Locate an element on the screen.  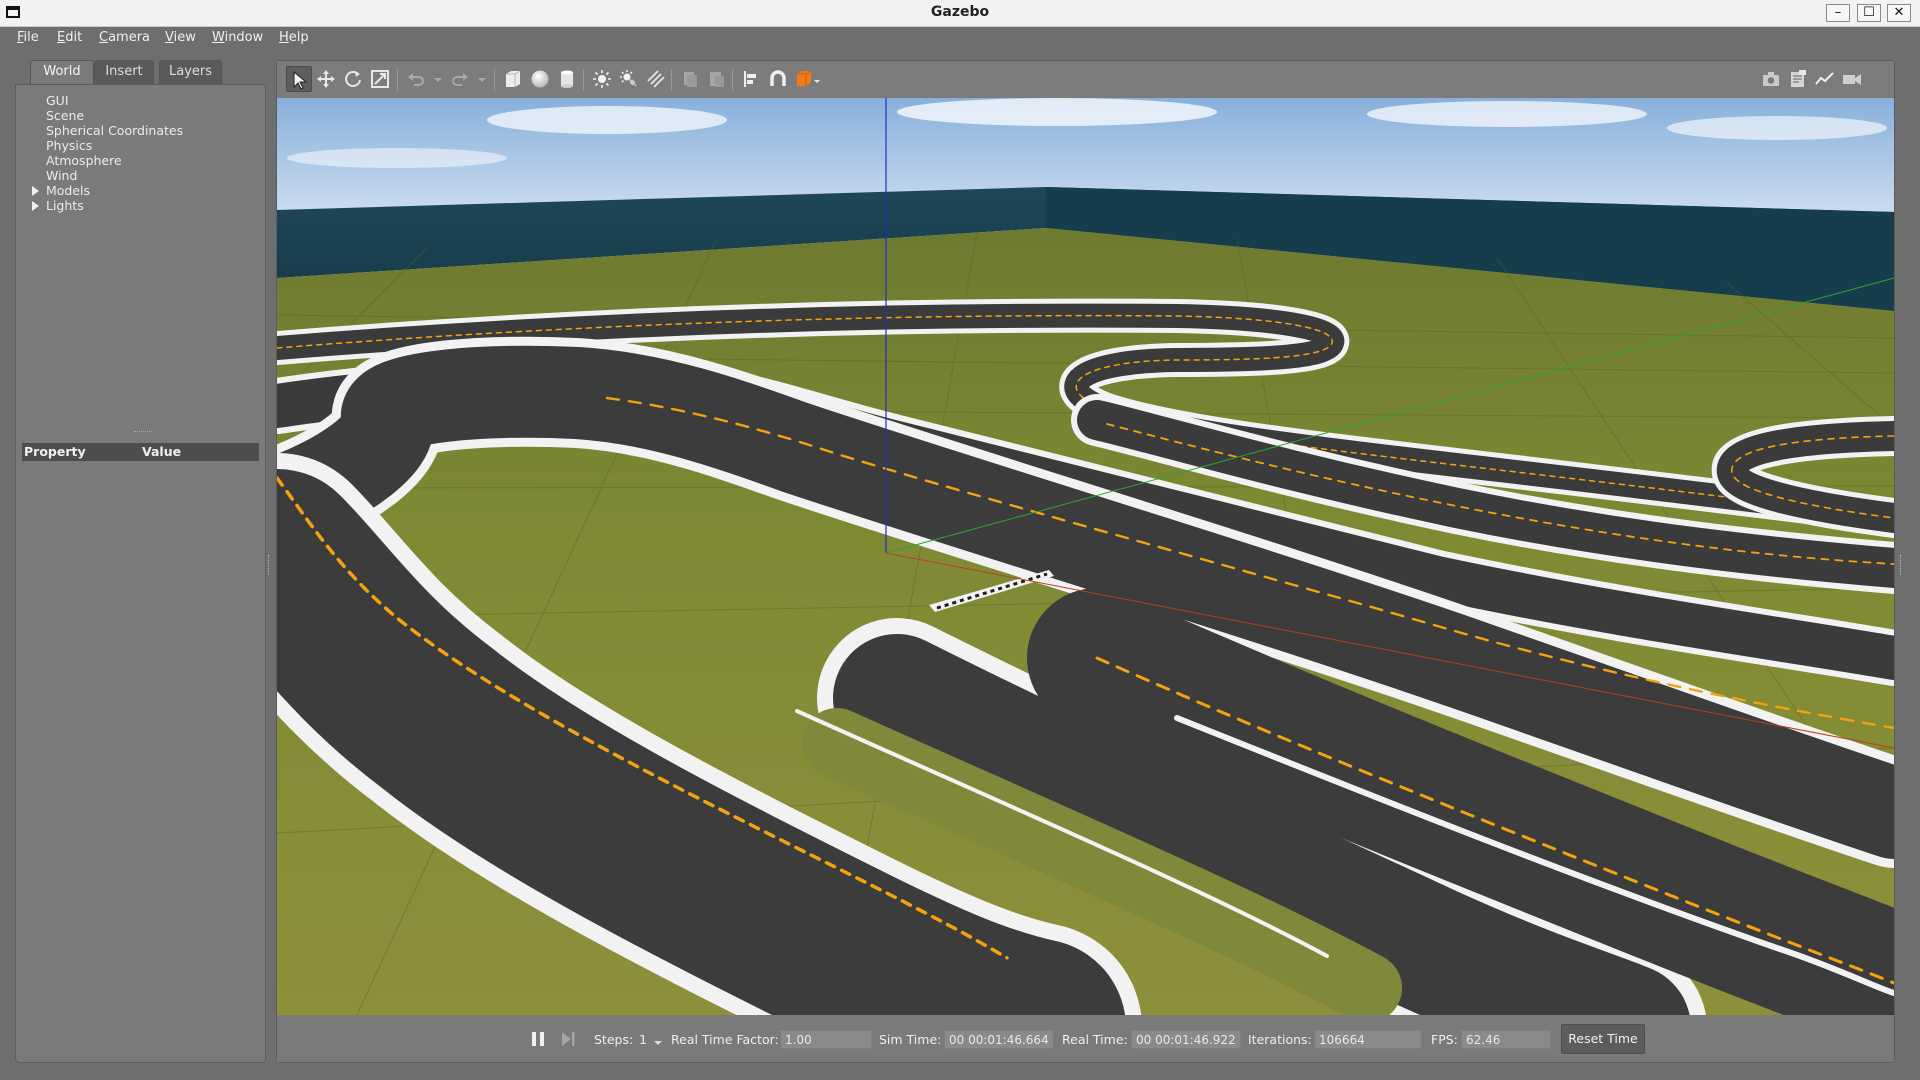
tree-item-models: Models is located at coordinates (68, 190).